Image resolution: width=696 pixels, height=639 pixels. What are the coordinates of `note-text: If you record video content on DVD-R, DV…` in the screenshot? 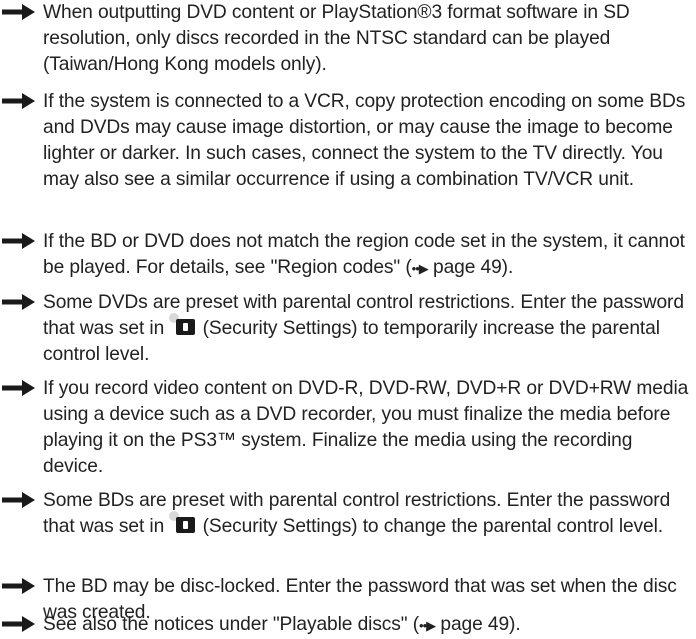 It's located at (366, 427).